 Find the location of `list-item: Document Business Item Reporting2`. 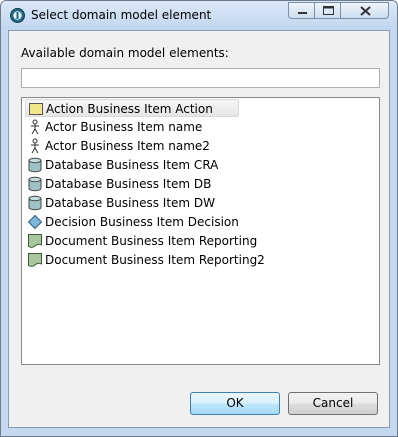

list-item: Document Business Item Reporting2 is located at coordinates (145, 260).